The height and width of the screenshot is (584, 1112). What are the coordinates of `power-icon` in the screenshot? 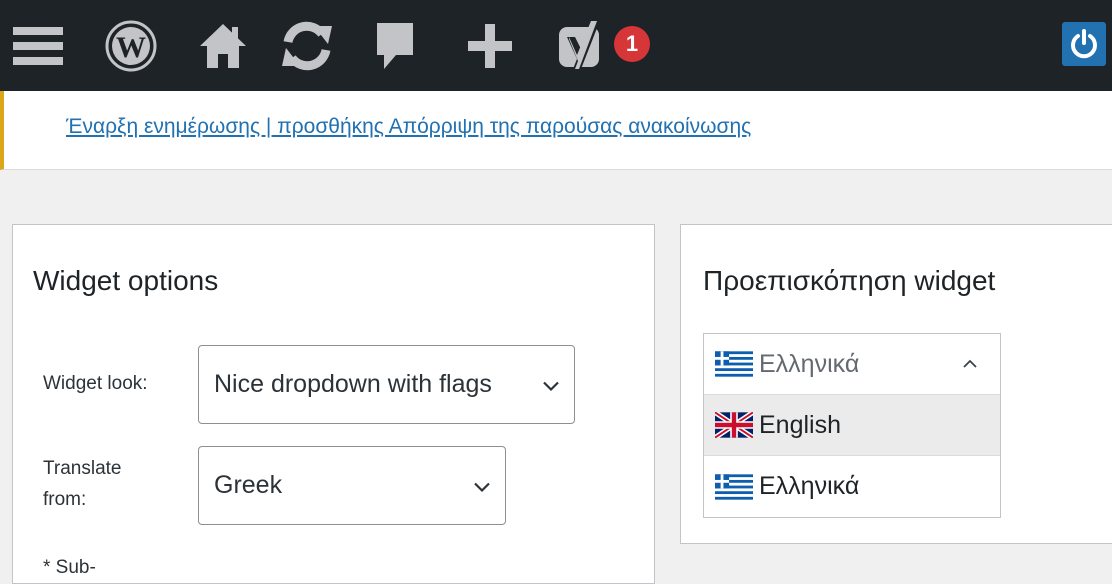 It's located at (1084, 44).